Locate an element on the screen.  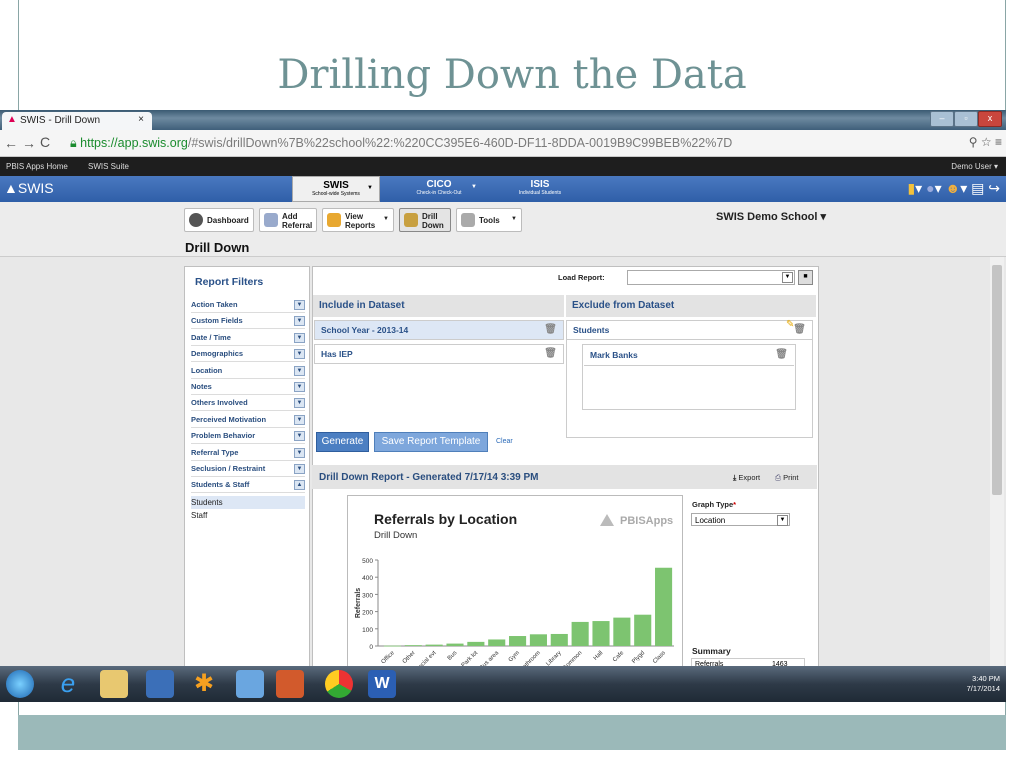
forward-icon: → is located at coordinates (29, 143).